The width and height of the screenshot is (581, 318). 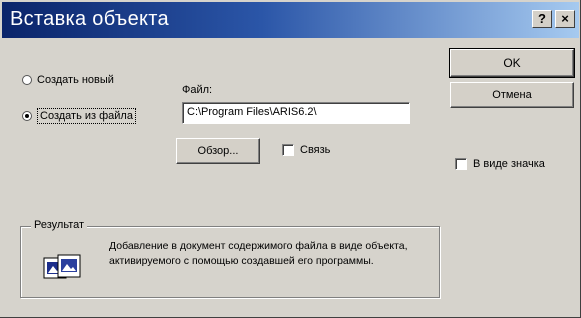 What do you see at coordinates (509, 164) in the screenshot?
I see `display-as-icon-label: В виде значка` at bounding box center [509, 164].